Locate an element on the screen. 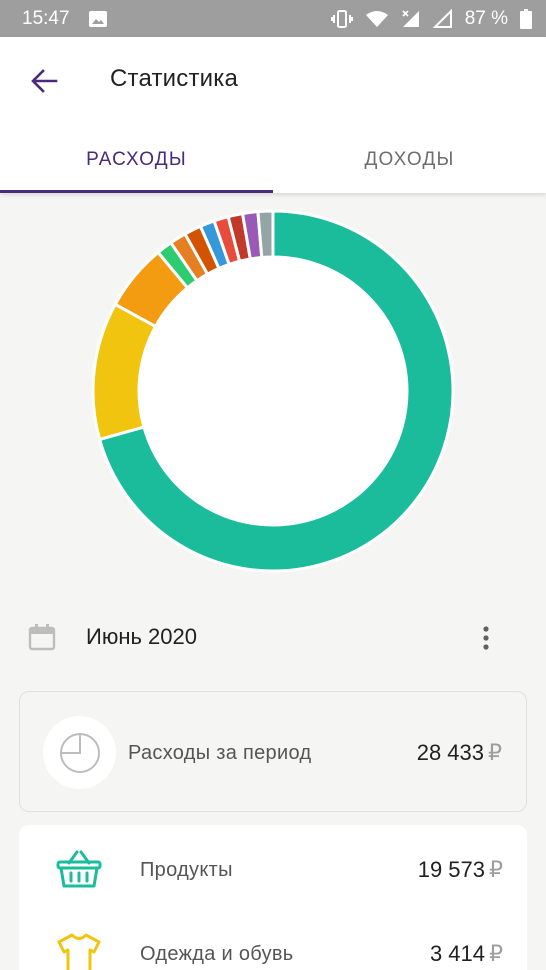 Image resolution: width=546 pixels, height=970 pixels. donut-center is located at coordinates (273, 391).